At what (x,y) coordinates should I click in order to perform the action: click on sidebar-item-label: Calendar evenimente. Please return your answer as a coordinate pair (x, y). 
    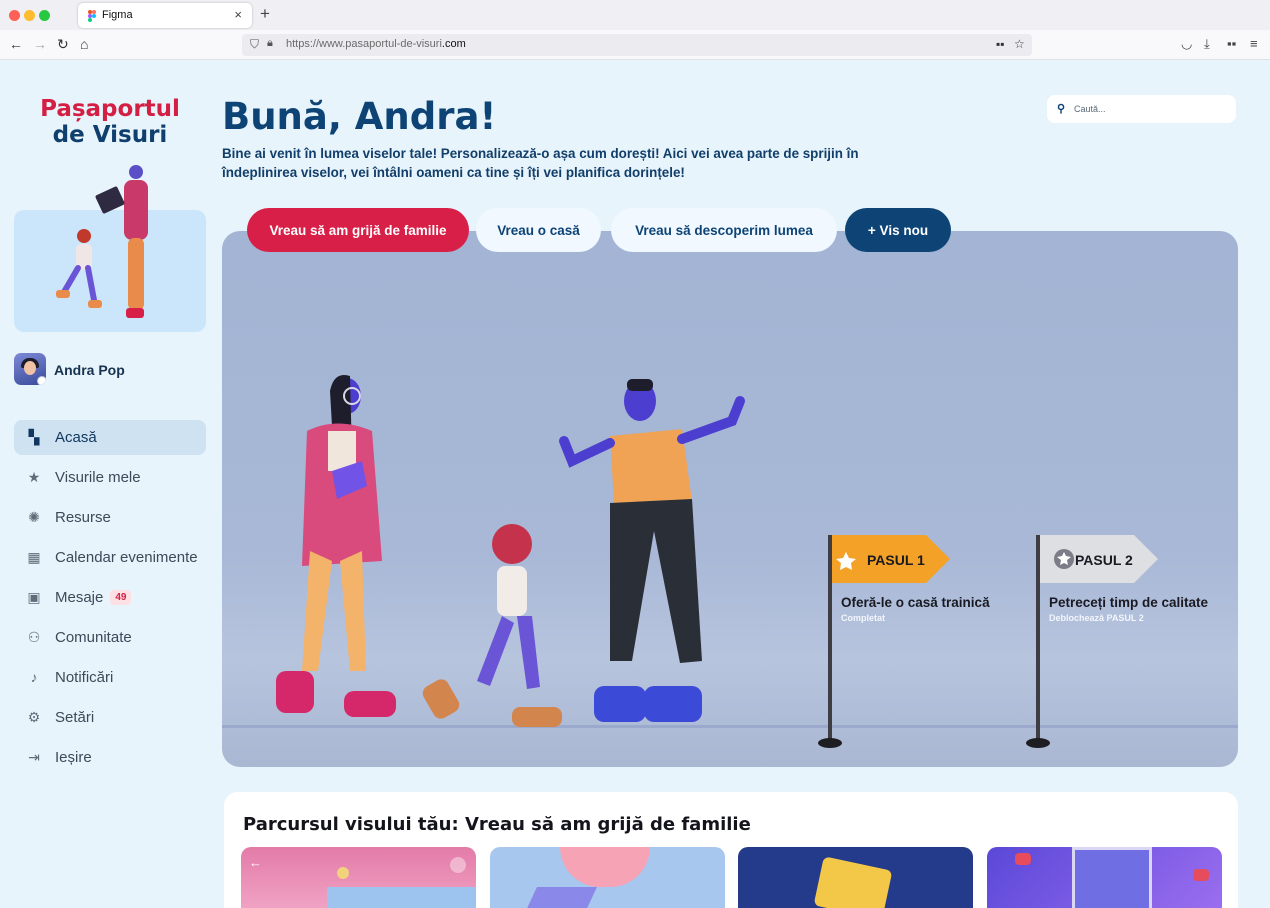
    Looking at the image, I should click on (126, 557).